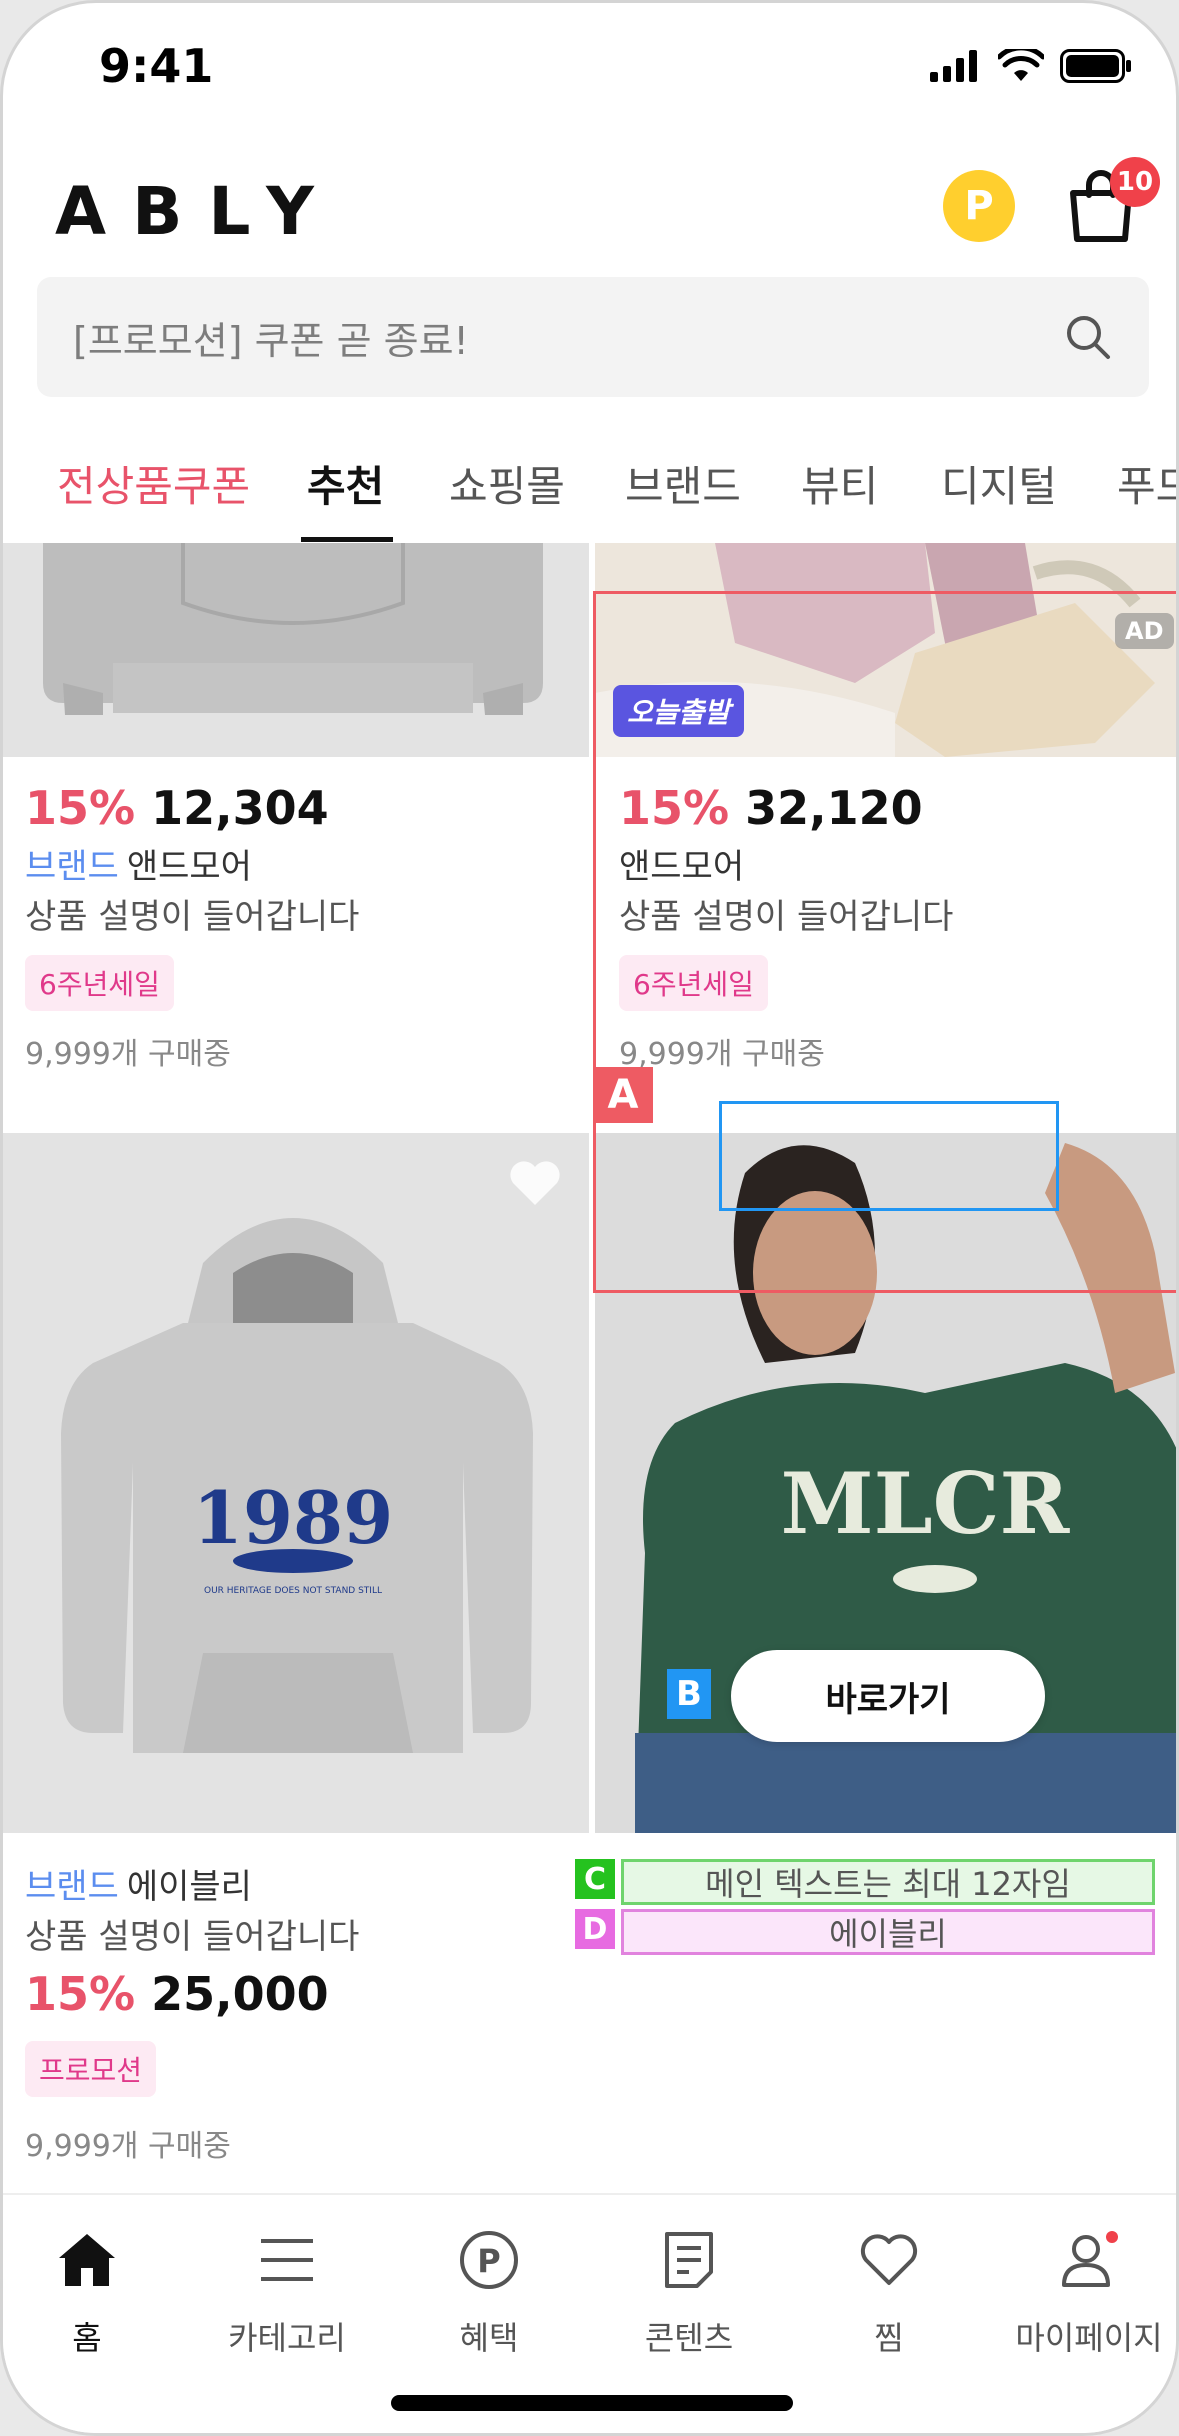 Image resolution: width=1179 pixels, height=2436 pixels. Describe the element at coordinates (589, 488) in the screenshot. I see `category-tabs: 전상품쿠폰 추천 쇼핑몰 브랜드 뷰티 디지털 푸드` at that location.